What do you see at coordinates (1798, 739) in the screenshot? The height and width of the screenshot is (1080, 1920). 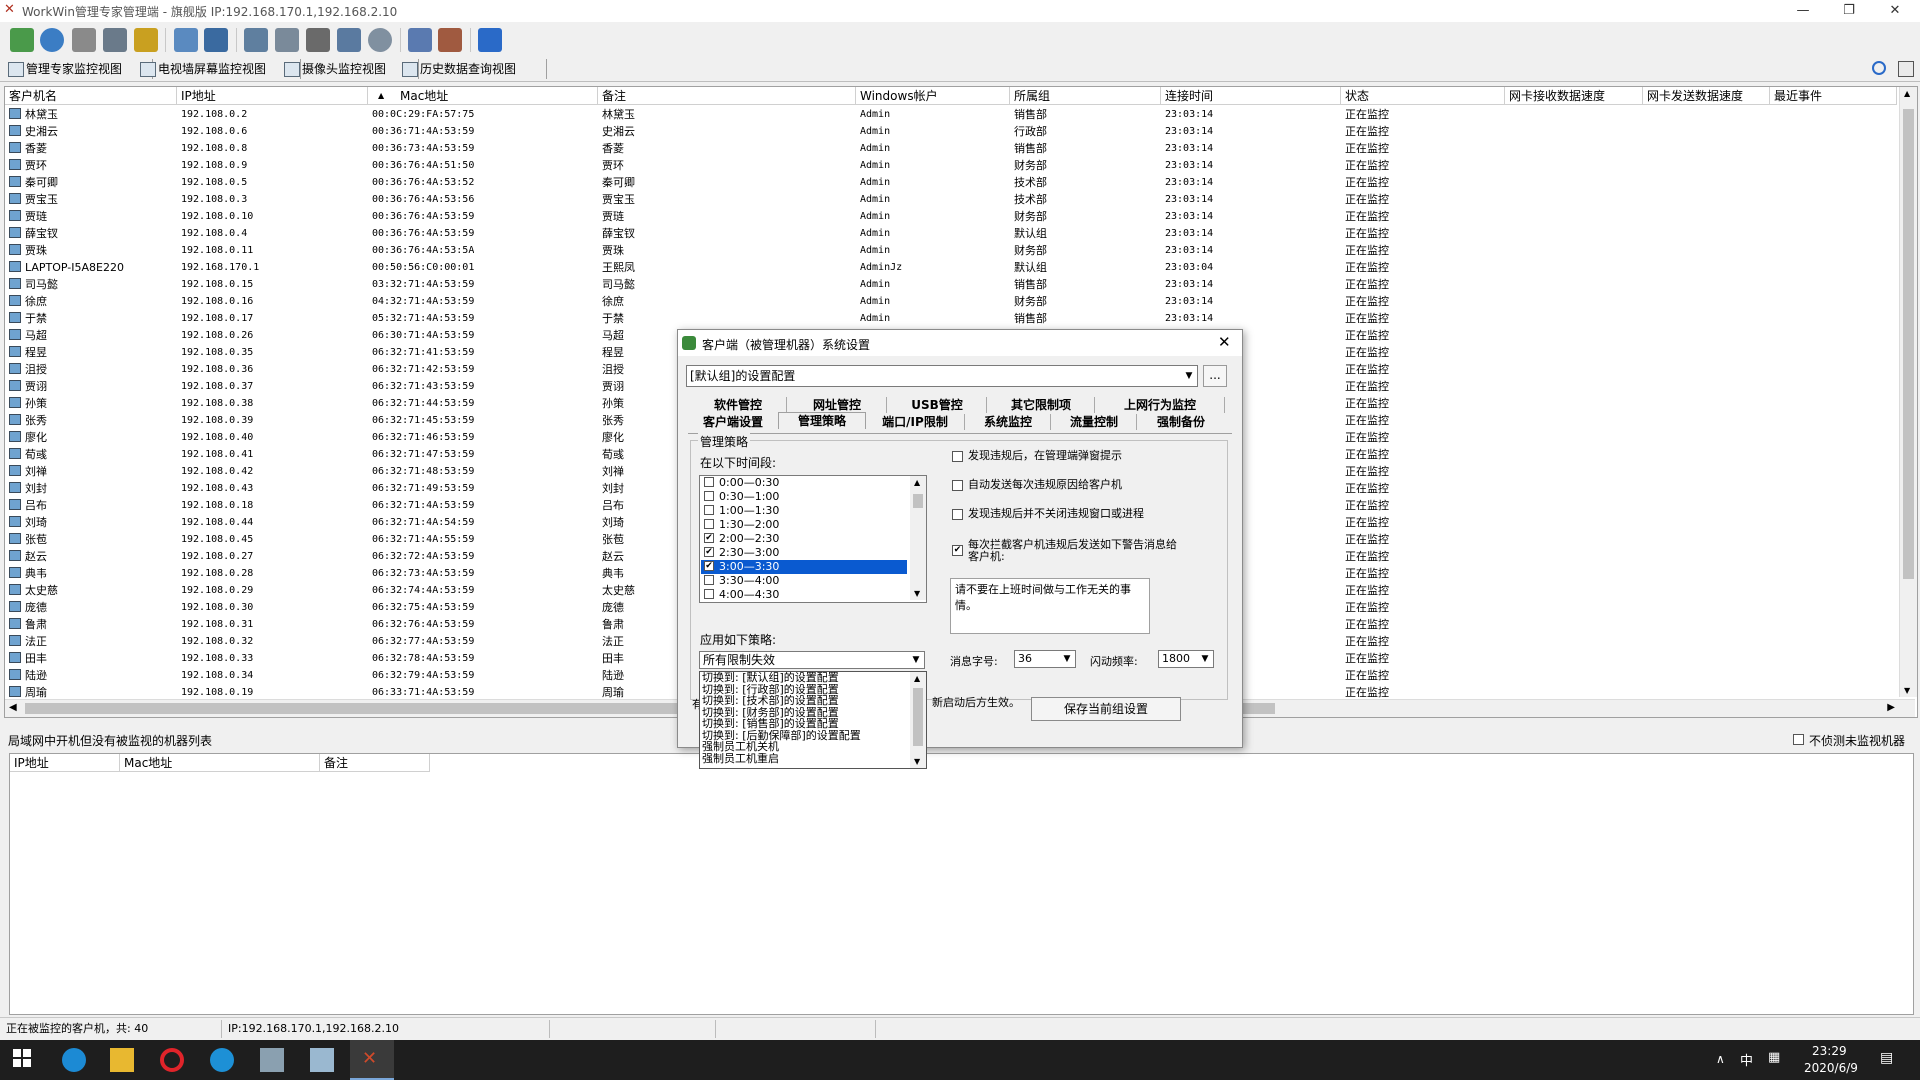 I see `no-detect-check` at bounding box center [1798, 739].